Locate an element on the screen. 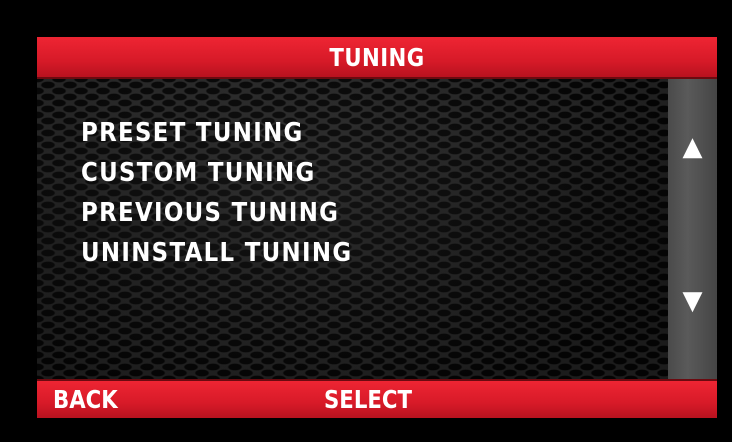  arrow-down-icon: ▼ is located at coordinates (692, 301).